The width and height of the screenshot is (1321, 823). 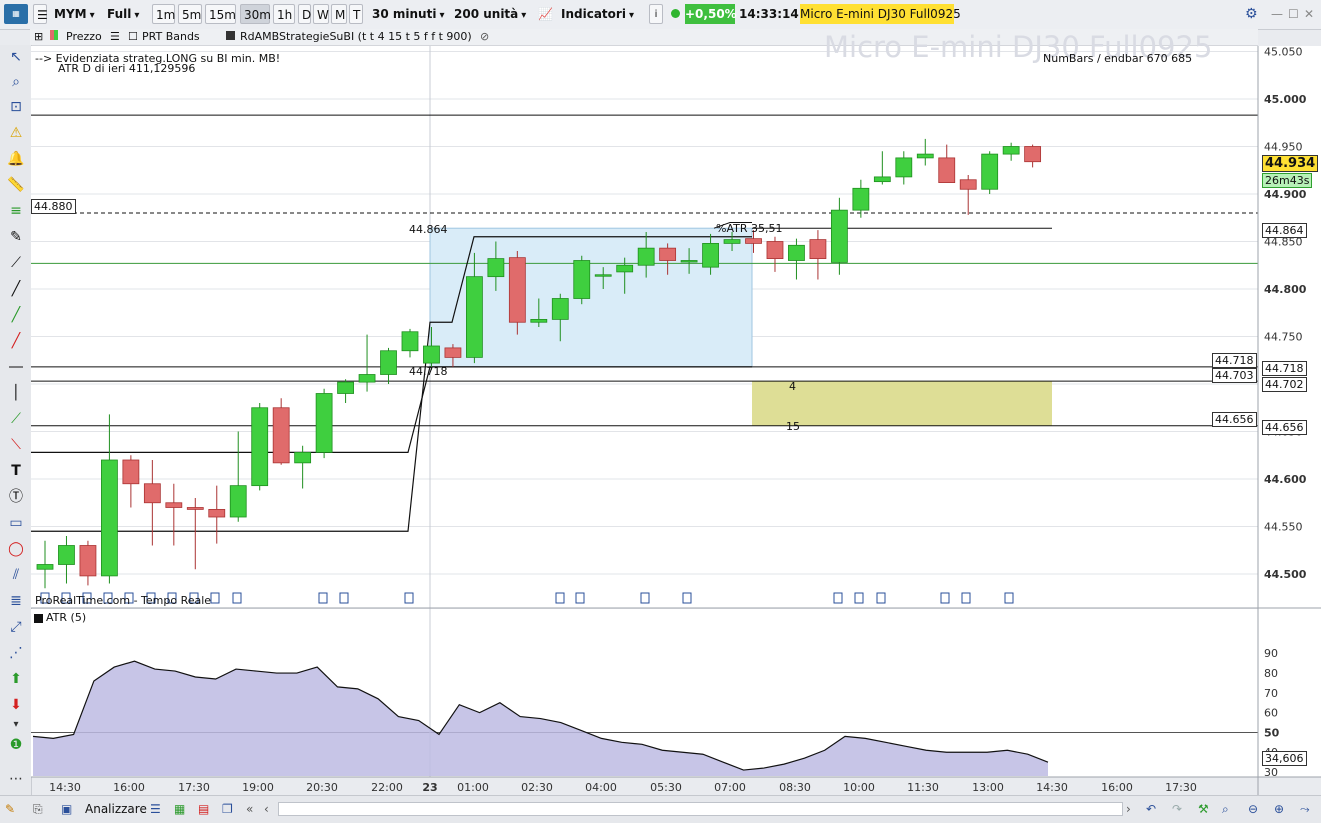 What do you see at coordinates (1283, 809) in the screenshot?
I see `zoom-in-icon: ⊕` at bounding box center [1283, 809].